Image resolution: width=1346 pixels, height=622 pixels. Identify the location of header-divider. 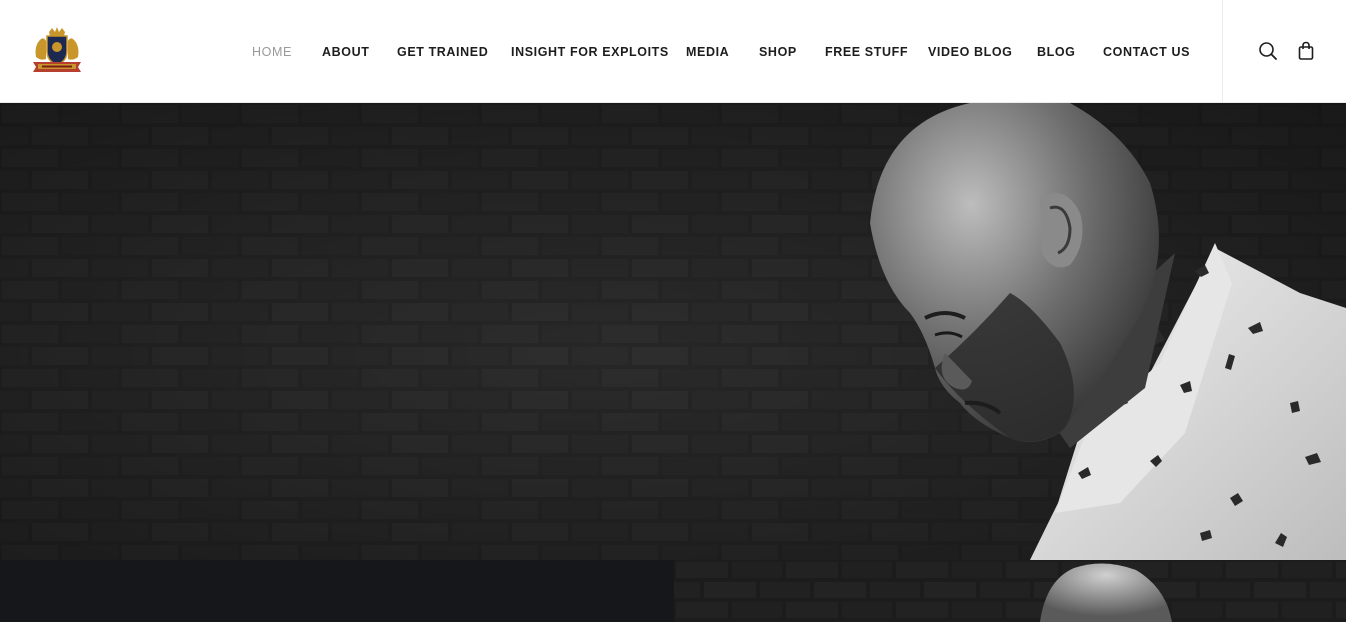
(1222, 51).